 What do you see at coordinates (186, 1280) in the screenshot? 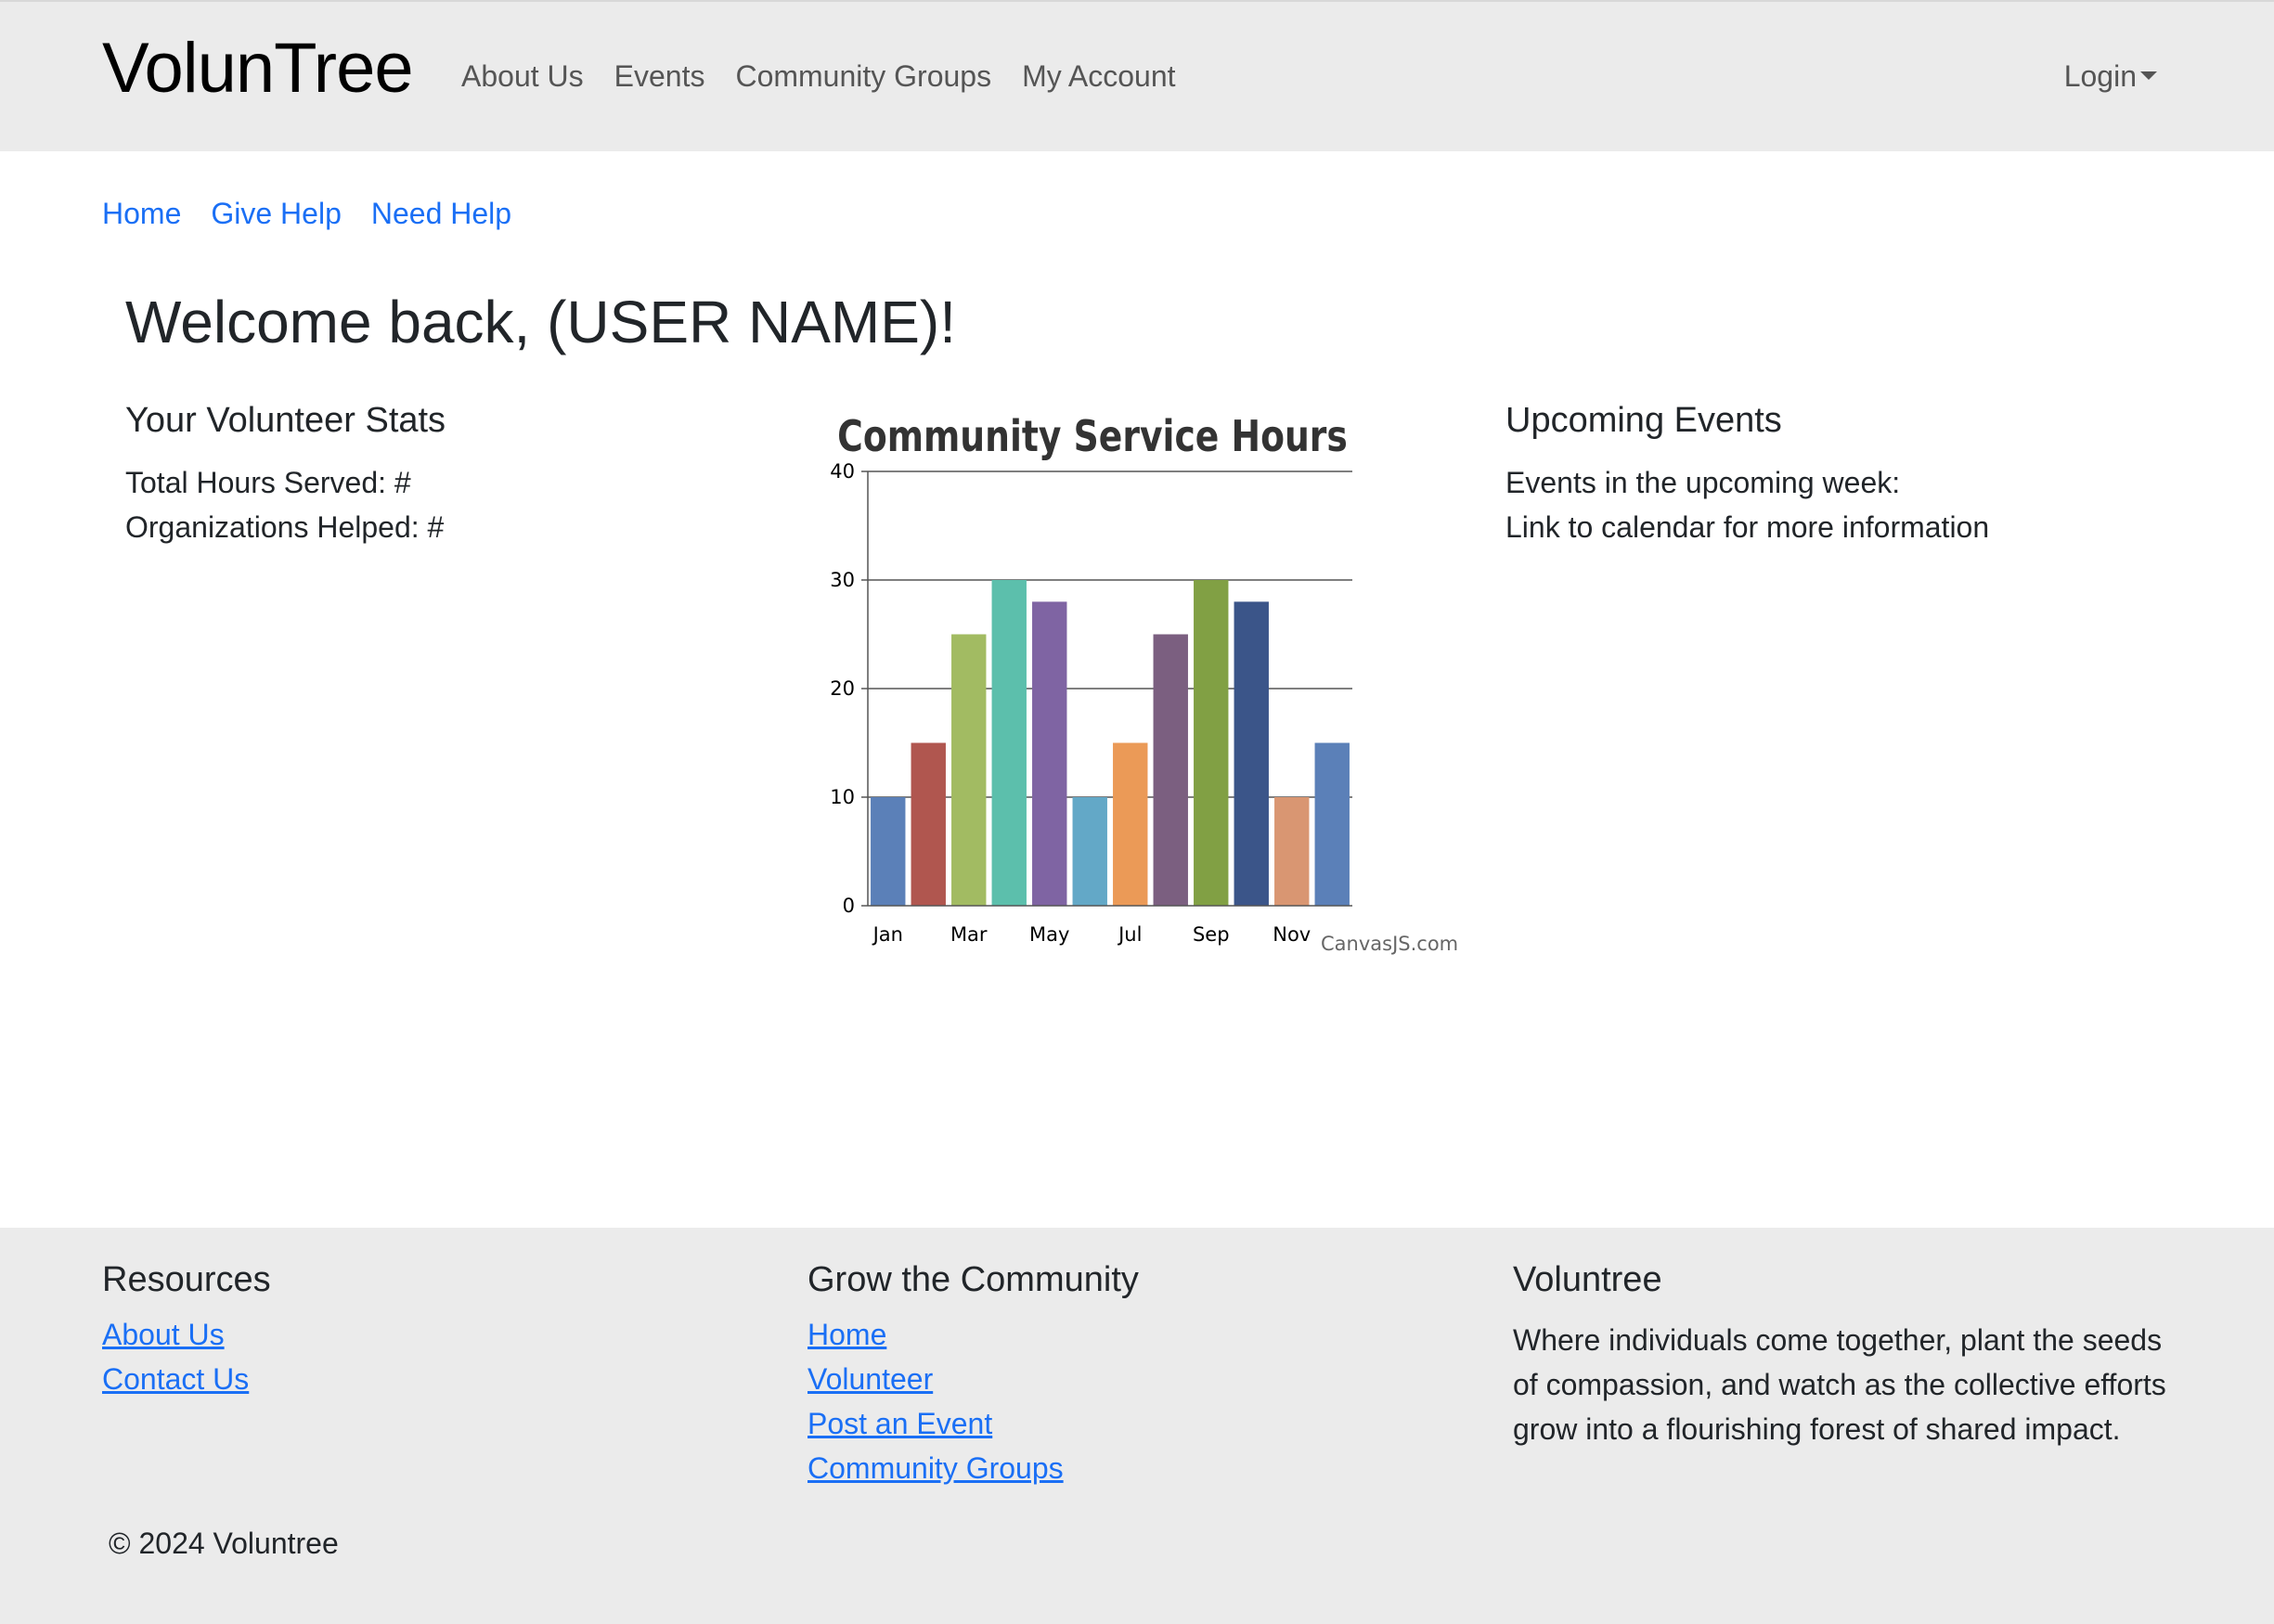
I see `footer-resources-title: Resources` at bounding box center [186, 1280].